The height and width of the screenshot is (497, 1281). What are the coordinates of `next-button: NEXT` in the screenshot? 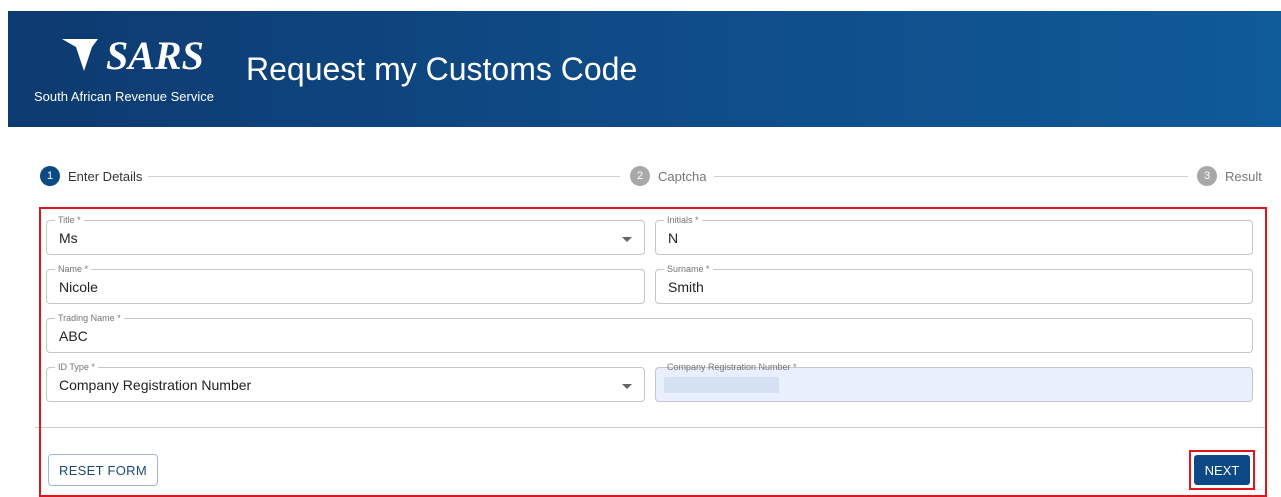 It's located at (1222, 470).